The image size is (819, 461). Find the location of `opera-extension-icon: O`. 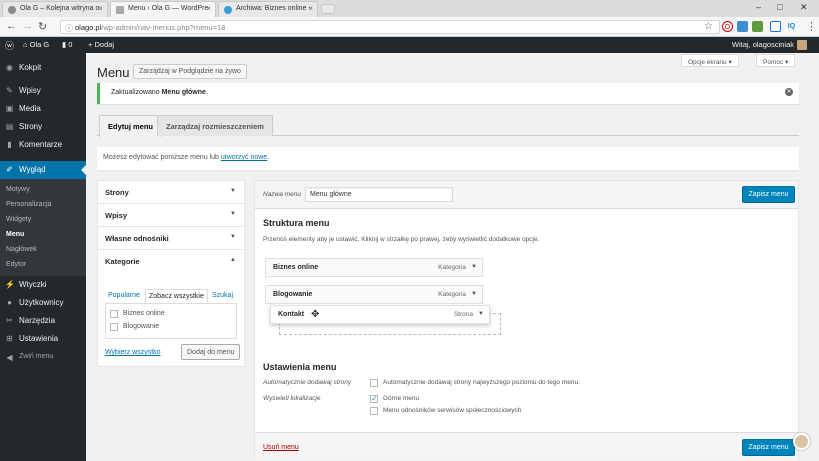

opera-extension-icon: O is located at coordinates (727, 26).